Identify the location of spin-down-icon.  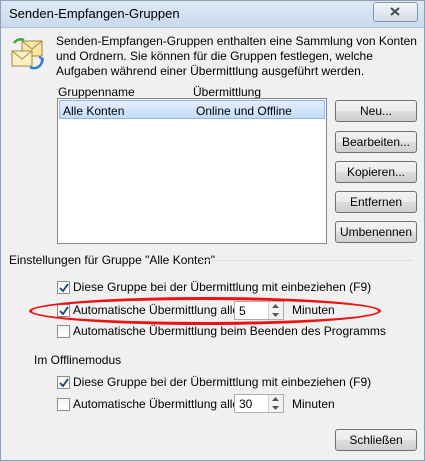
(275, 408).